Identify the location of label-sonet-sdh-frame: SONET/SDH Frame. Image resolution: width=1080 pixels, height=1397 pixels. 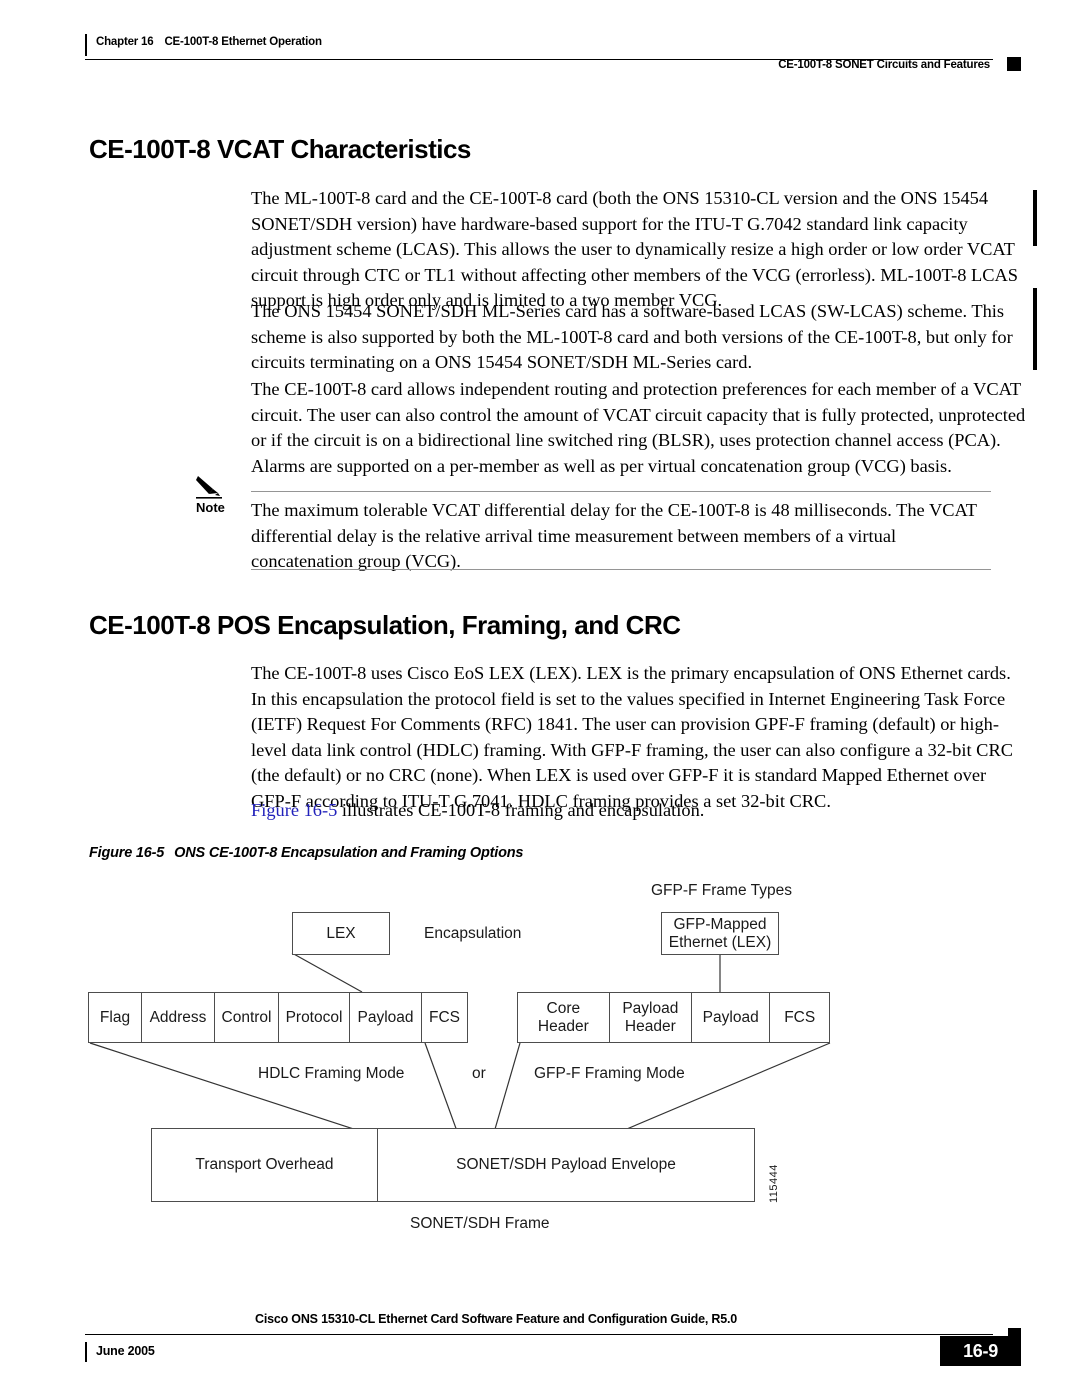
(480, 1223).